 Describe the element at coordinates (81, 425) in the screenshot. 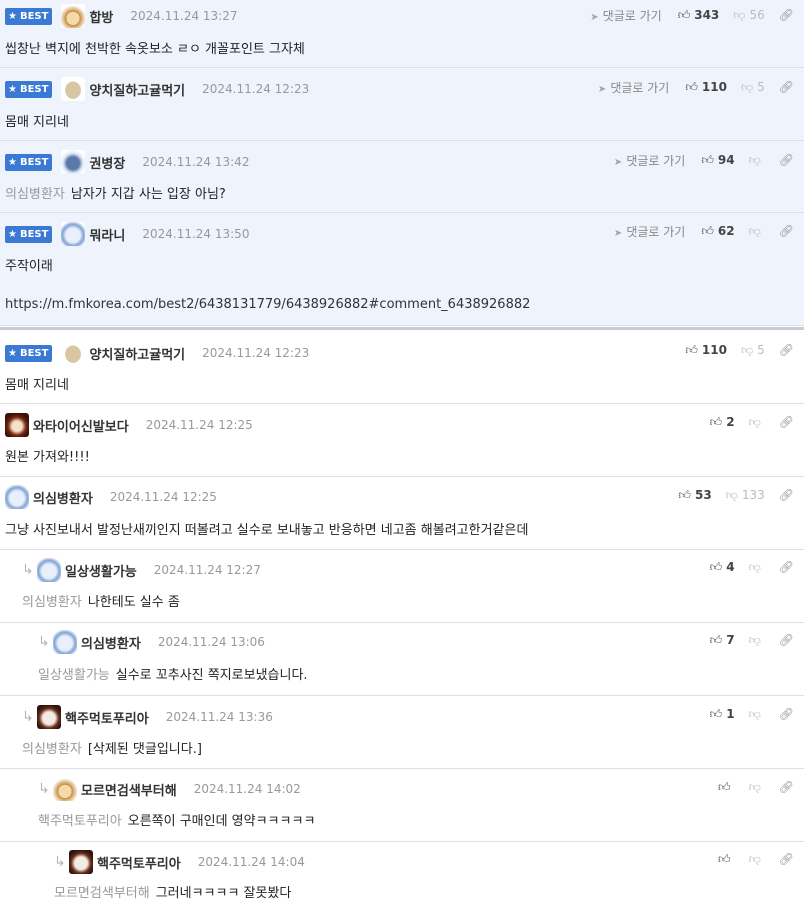

I see `author-nickname: 와타이어신발보다` at that location.